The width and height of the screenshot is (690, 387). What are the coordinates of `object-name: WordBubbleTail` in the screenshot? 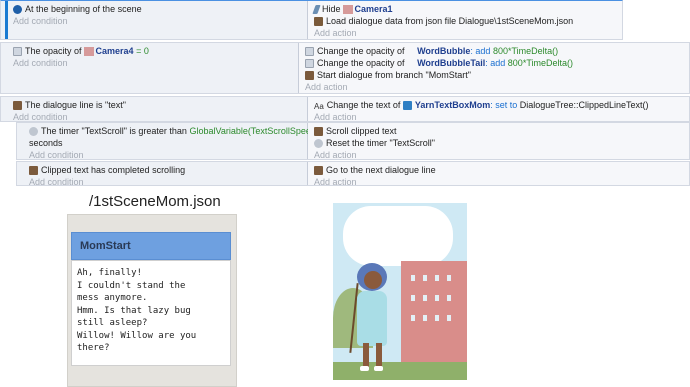 It's located at (451, 63).